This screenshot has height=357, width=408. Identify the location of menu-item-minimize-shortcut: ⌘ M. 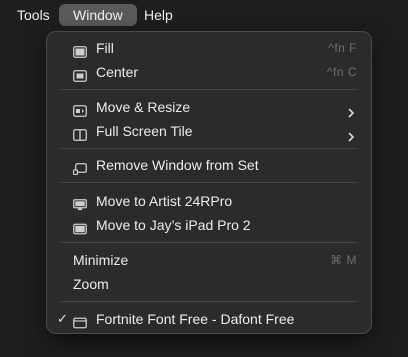
(343, 260).